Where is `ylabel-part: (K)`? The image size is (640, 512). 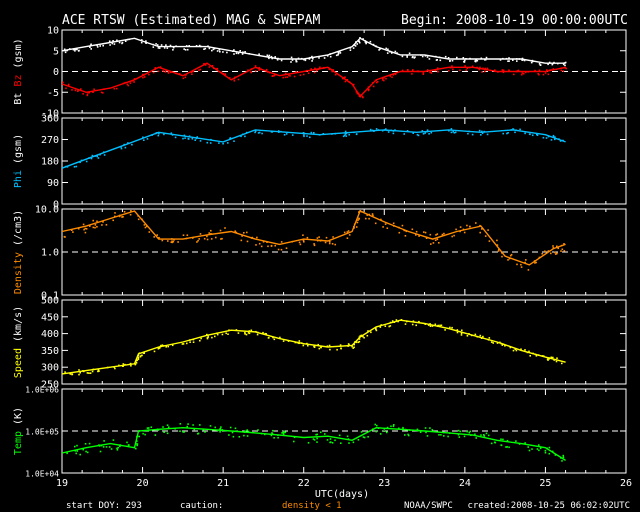 ylabel-part: (K) is located at coordinates (18, 419).